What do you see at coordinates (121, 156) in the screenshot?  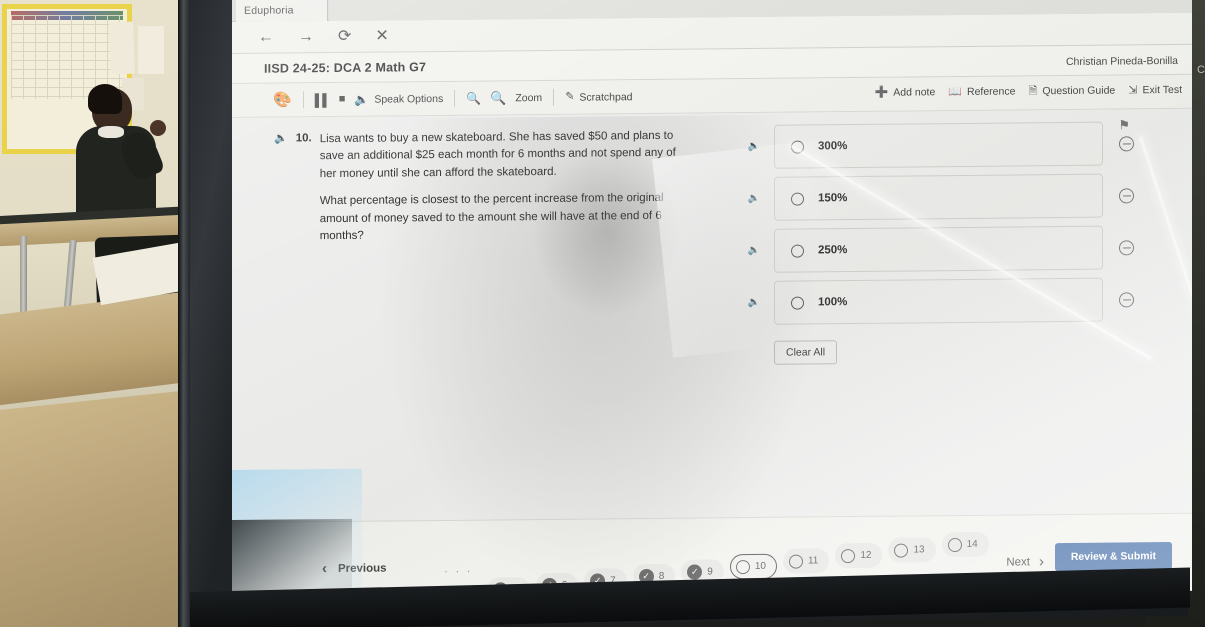 I see `student-figure` at bounding box center [121, 156].